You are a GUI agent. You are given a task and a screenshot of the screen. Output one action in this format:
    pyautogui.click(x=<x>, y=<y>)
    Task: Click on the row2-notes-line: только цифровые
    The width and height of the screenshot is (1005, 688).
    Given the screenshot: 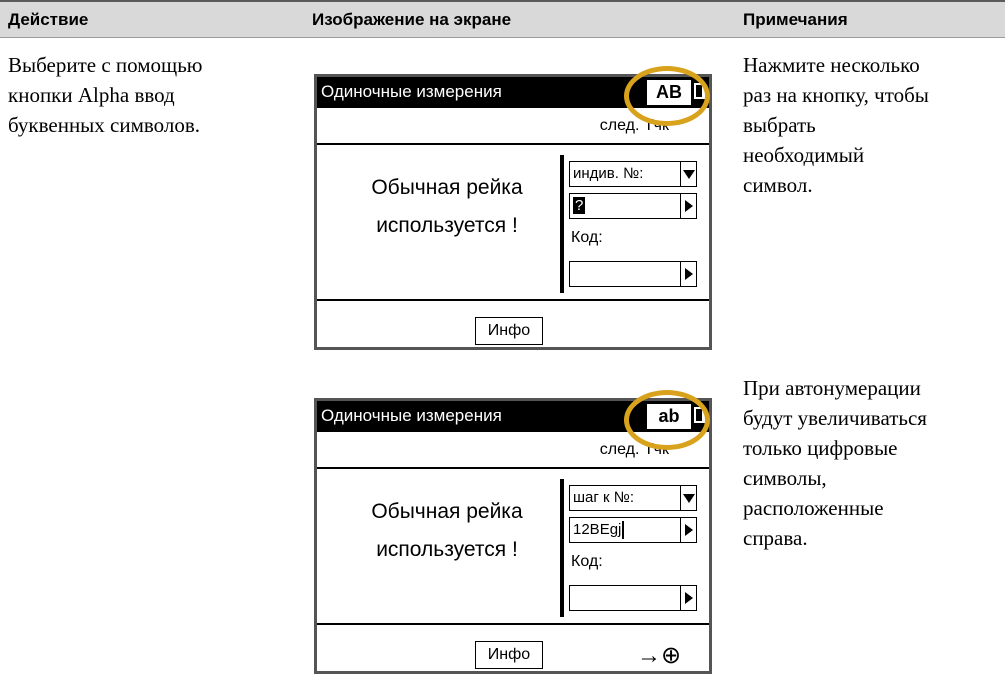 What is the action you would take?
    pyautogui.click(x=820, y=448)
    